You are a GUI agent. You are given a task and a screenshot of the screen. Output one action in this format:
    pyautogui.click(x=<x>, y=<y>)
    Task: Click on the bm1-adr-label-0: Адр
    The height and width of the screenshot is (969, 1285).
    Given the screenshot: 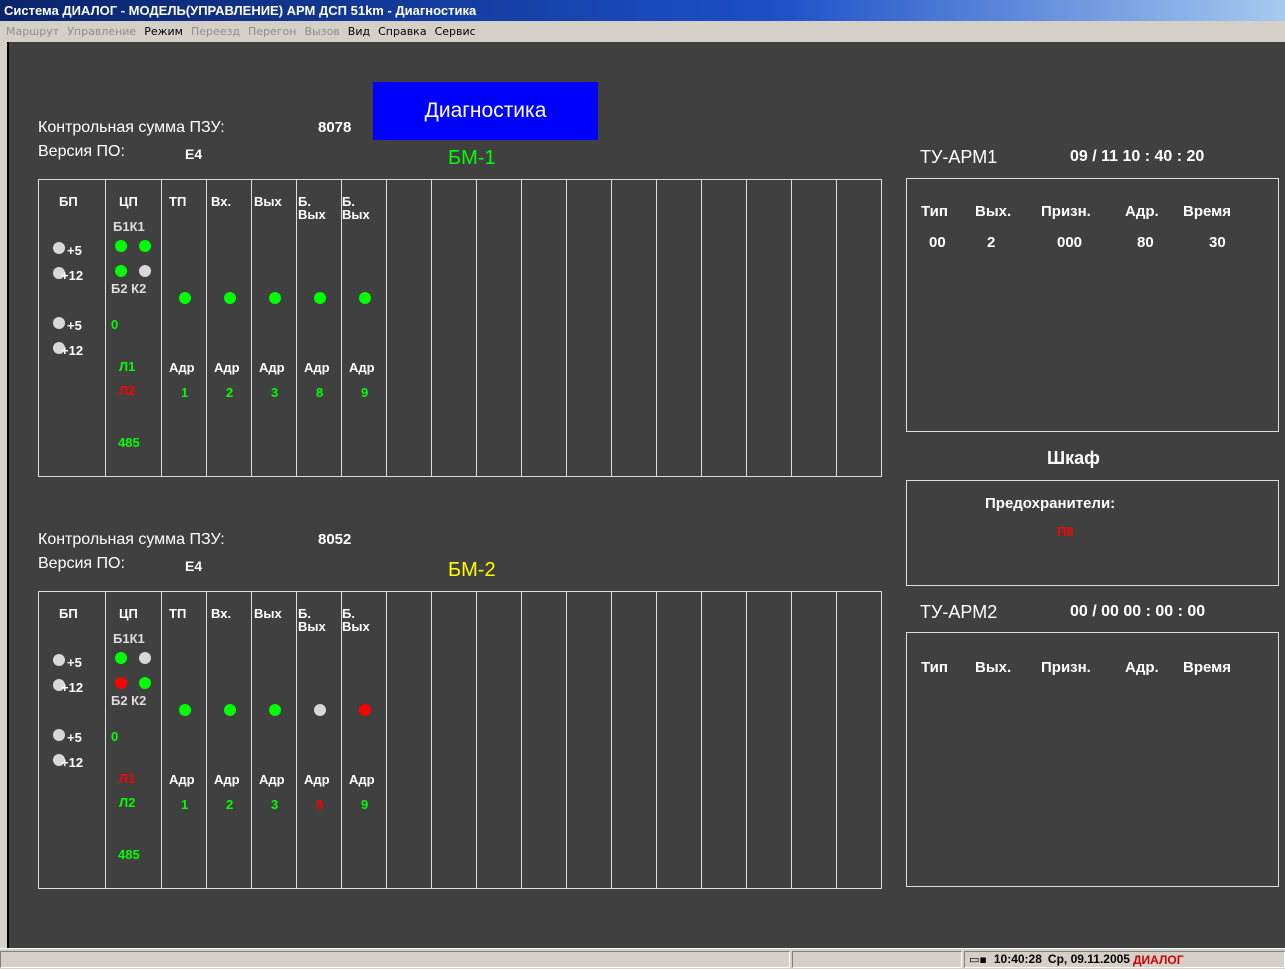 What is the action you would take?
    pyautogui.click(x=182, y=367)
    